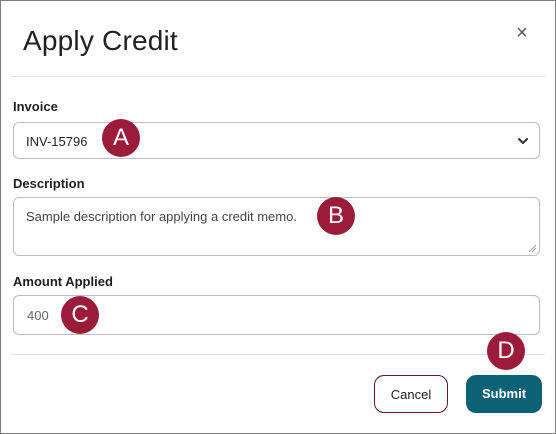 Image resolution: width=556 pixels, height=434 pixels. What do you see at coordinates (532, 248) in the screenshot?
I see `resize-handle-icon` at bounding box center [532, 248].